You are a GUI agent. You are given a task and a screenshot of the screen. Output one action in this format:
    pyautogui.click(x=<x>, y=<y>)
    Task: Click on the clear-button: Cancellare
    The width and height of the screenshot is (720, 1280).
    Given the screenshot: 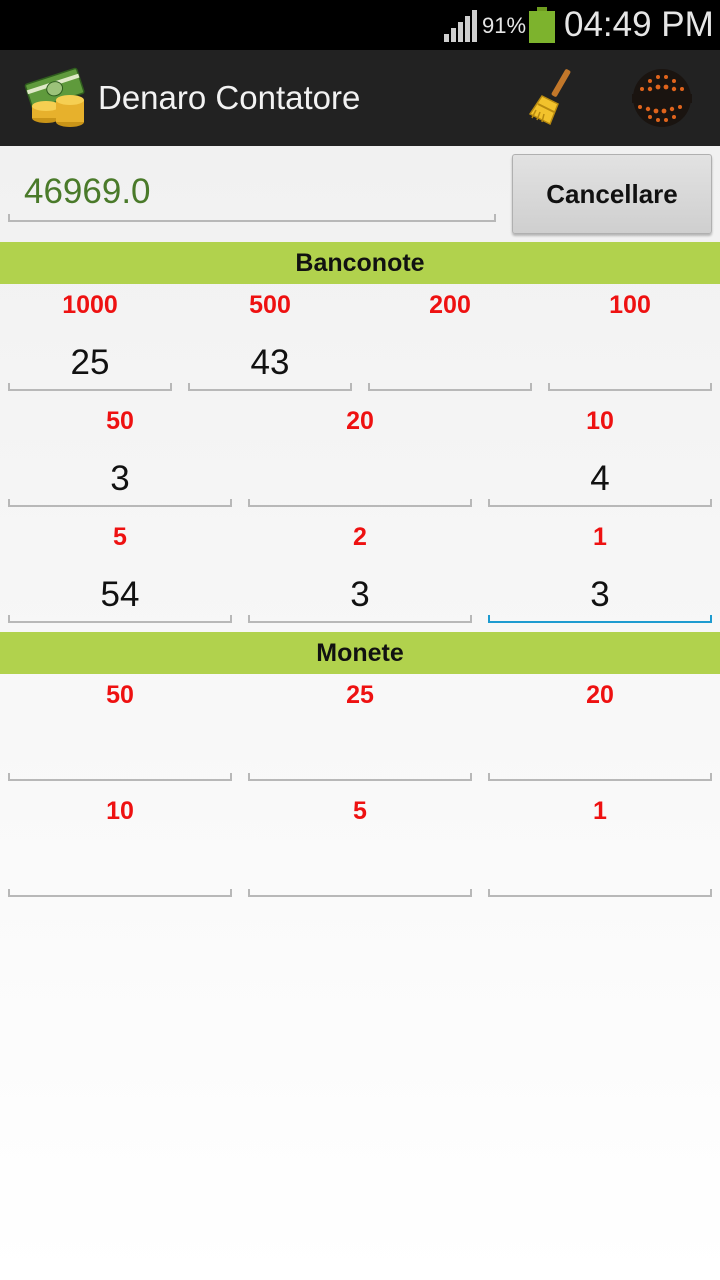 What is the action you would take?
    pyautogui.click(x=612, y=194)
    